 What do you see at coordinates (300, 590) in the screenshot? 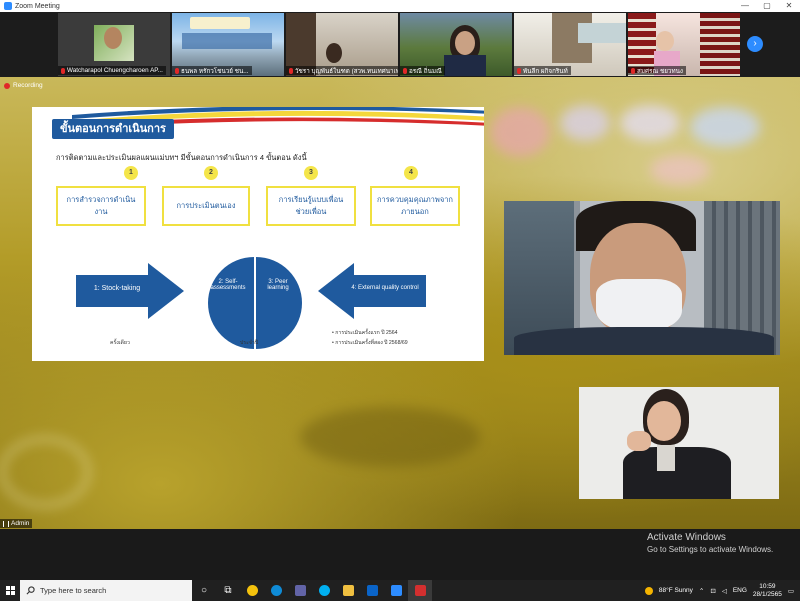
I see `teams-icon` at bounding box center [300, 590].